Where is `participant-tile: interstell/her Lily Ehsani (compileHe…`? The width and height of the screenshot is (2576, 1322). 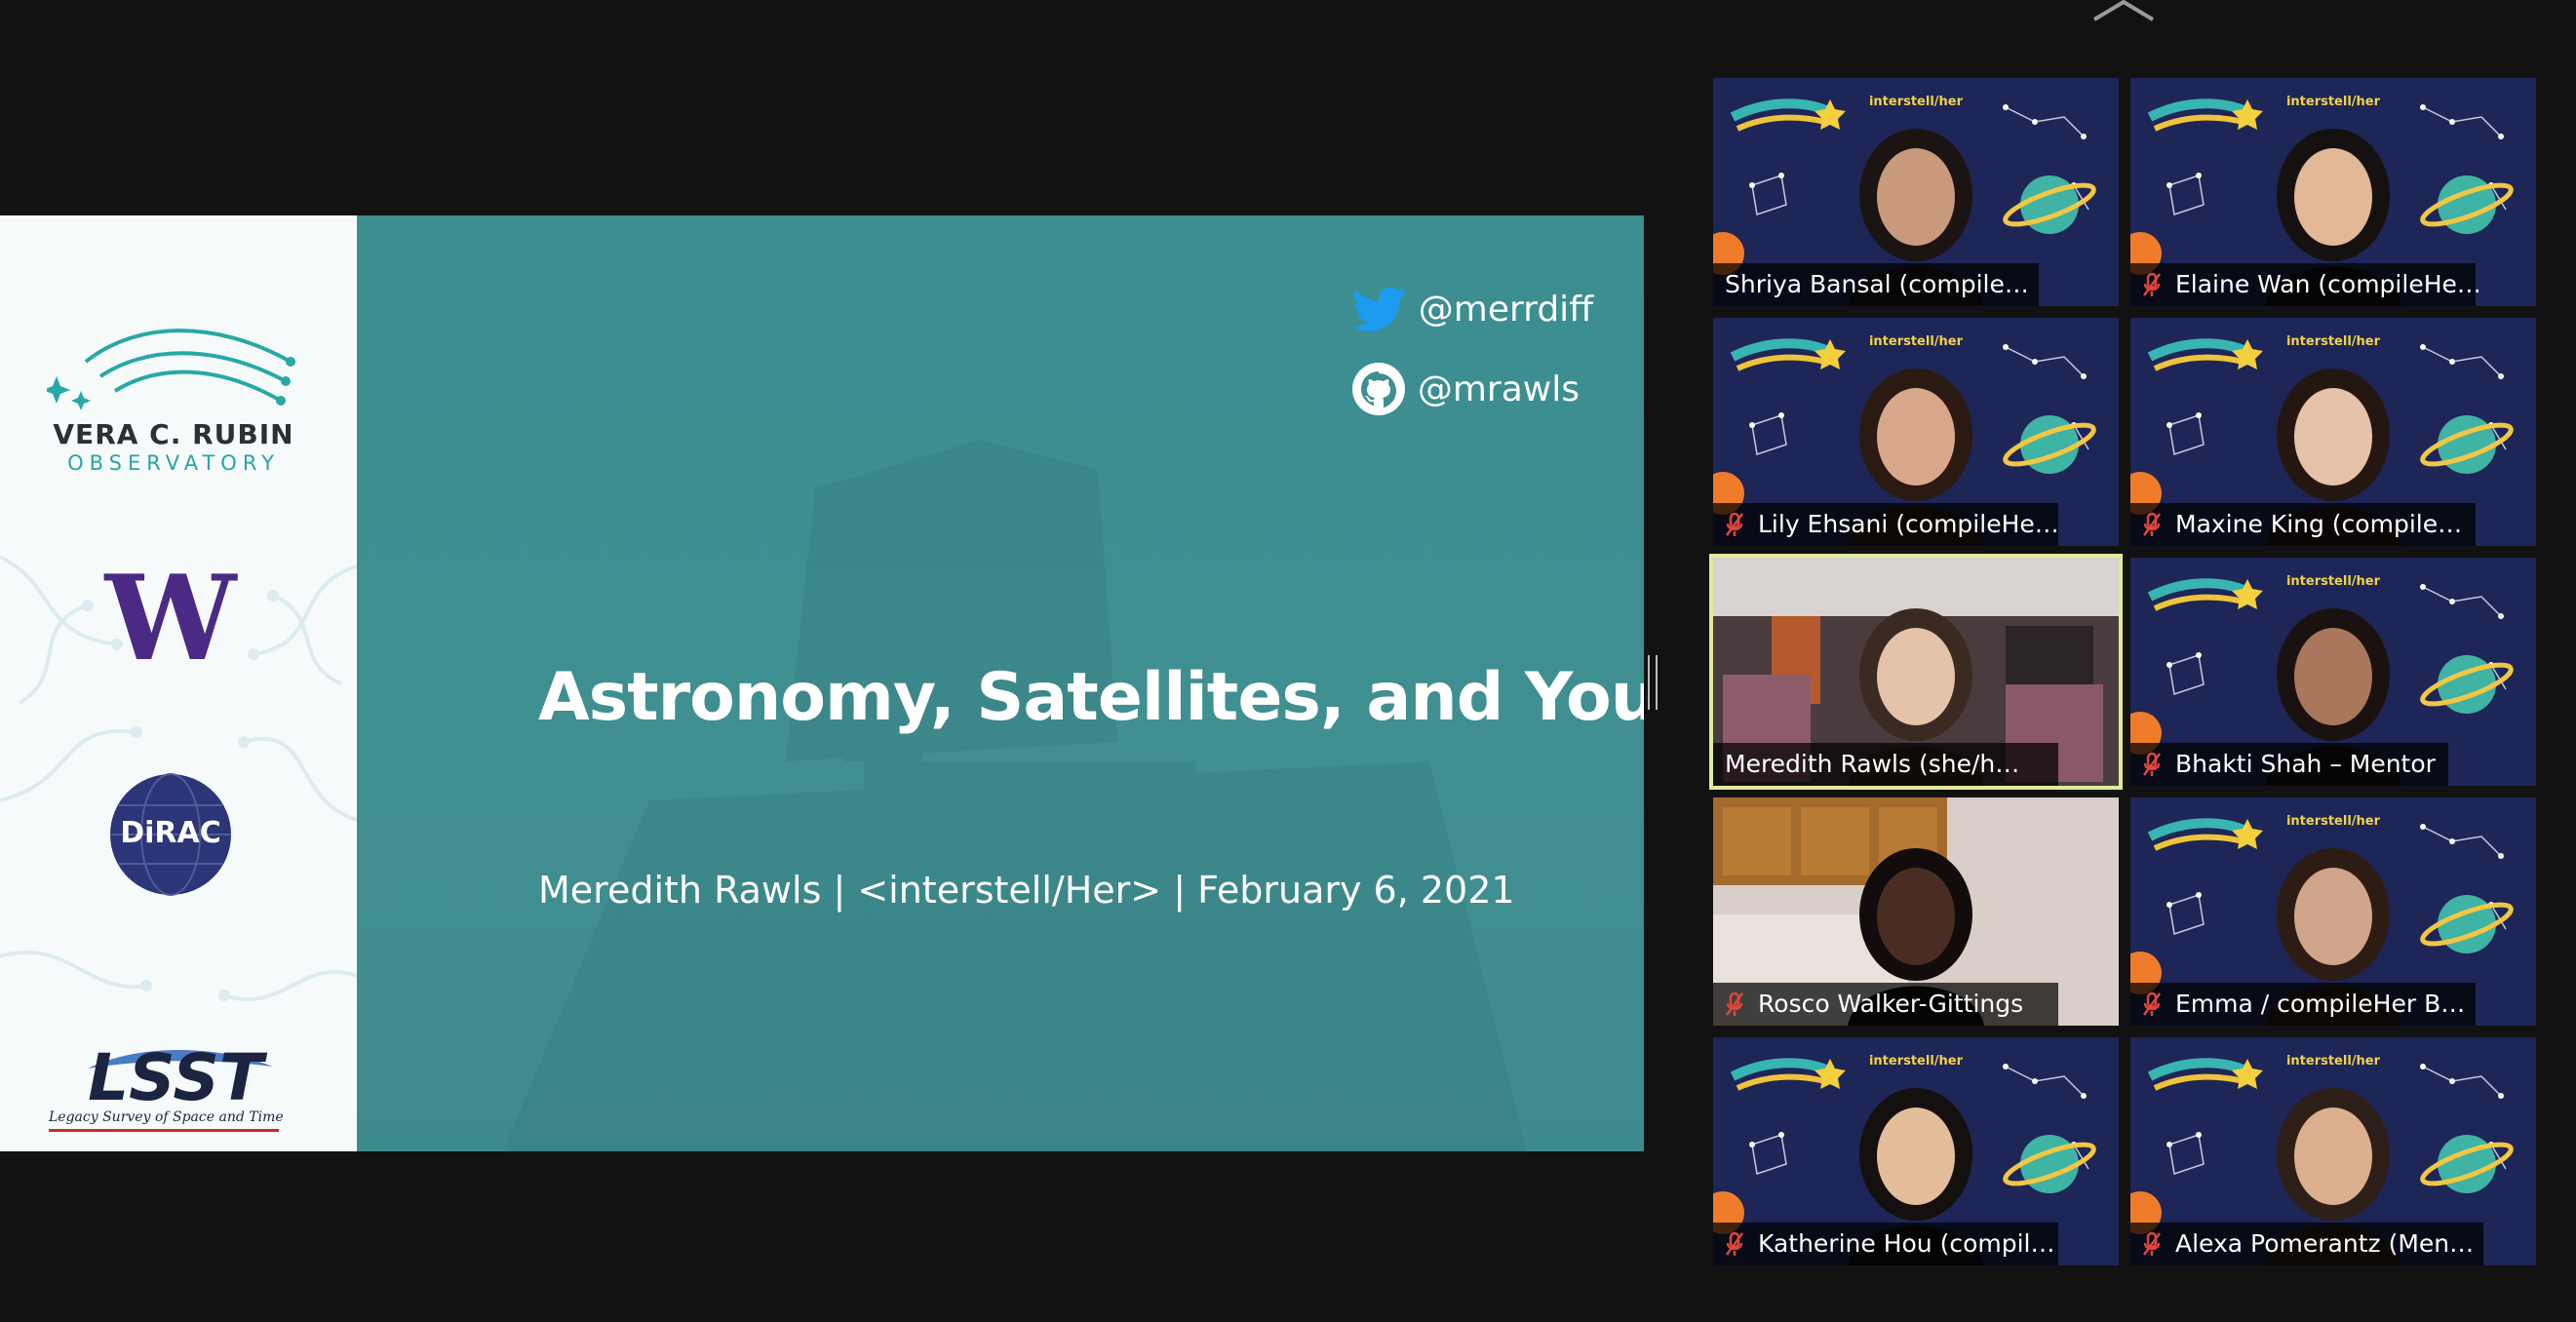 participant-tile: interstell/her Lily Ehsani (compileHe… is located at coordinates (1916, 432).